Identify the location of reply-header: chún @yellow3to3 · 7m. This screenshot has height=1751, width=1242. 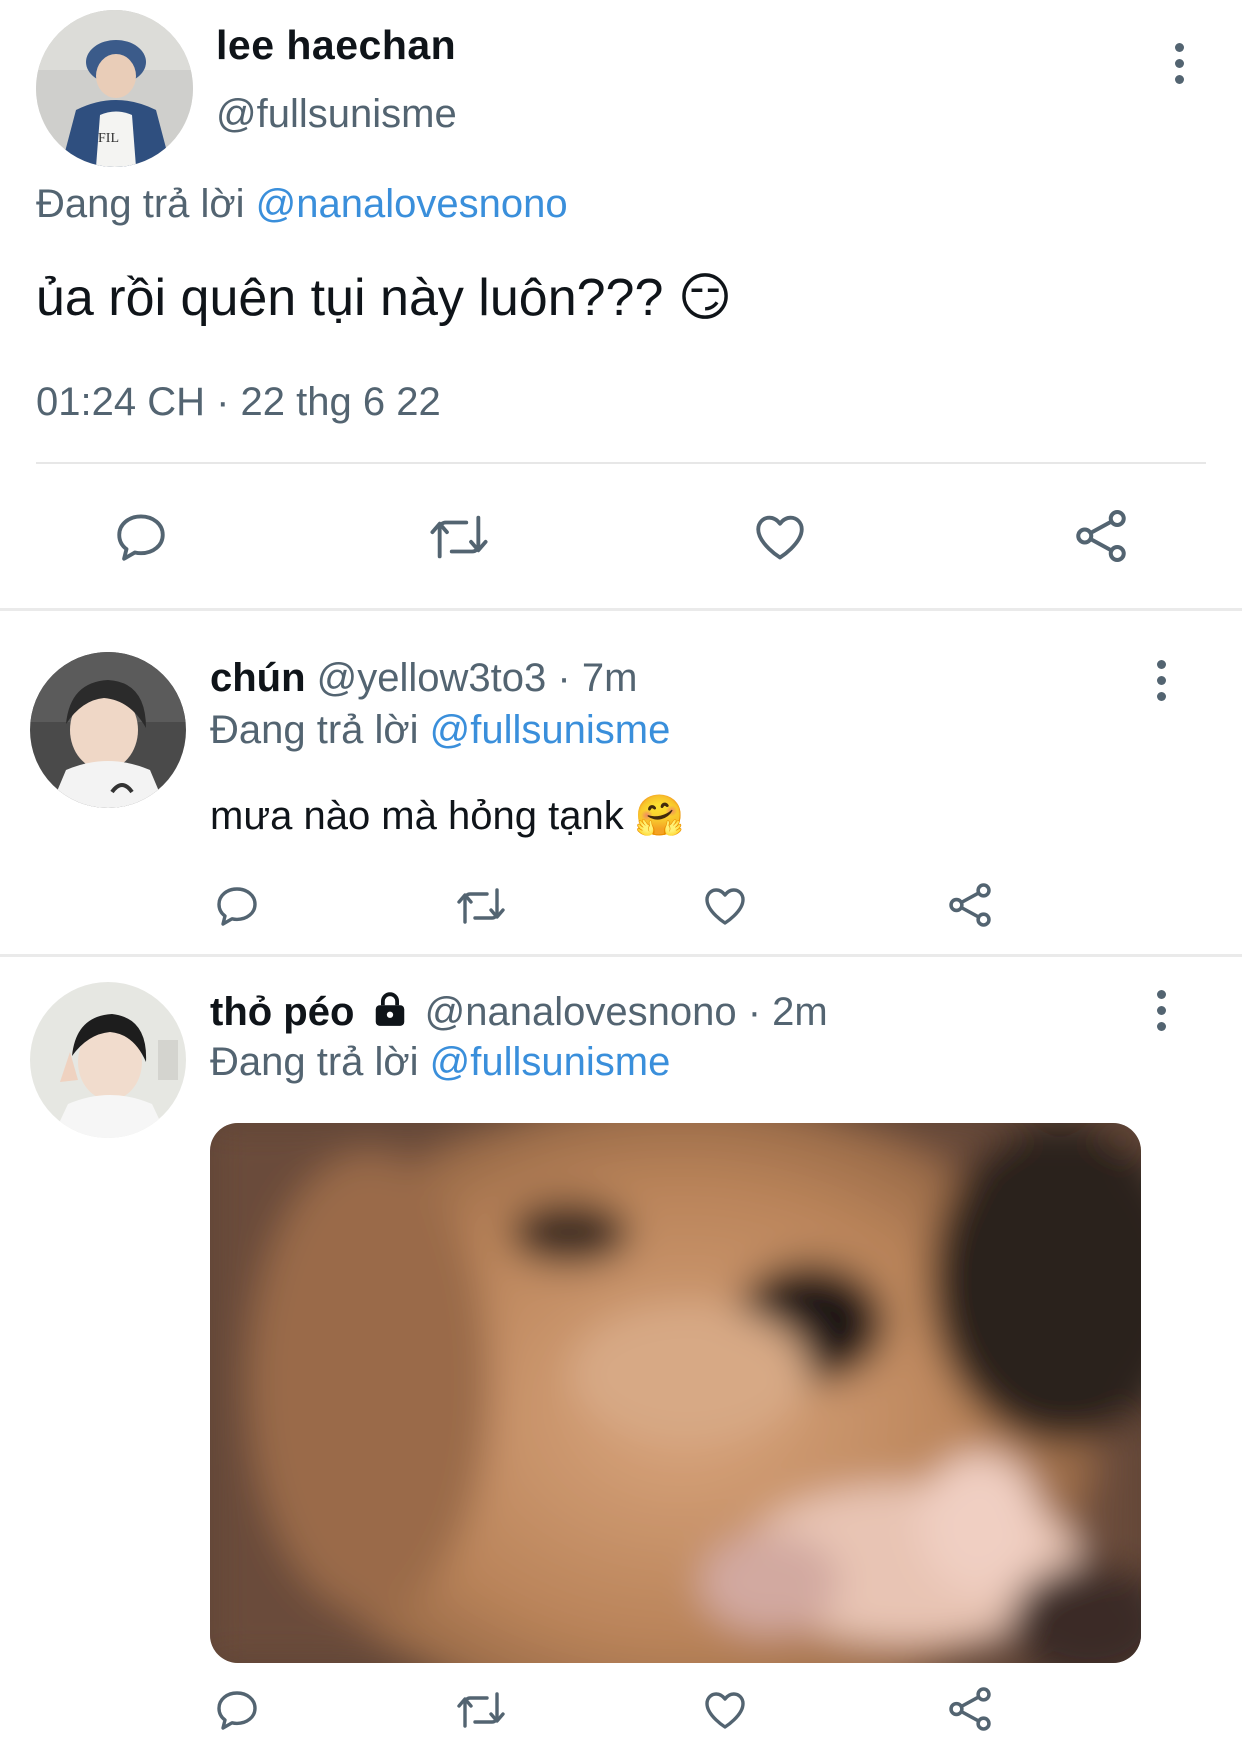
(423, 678).